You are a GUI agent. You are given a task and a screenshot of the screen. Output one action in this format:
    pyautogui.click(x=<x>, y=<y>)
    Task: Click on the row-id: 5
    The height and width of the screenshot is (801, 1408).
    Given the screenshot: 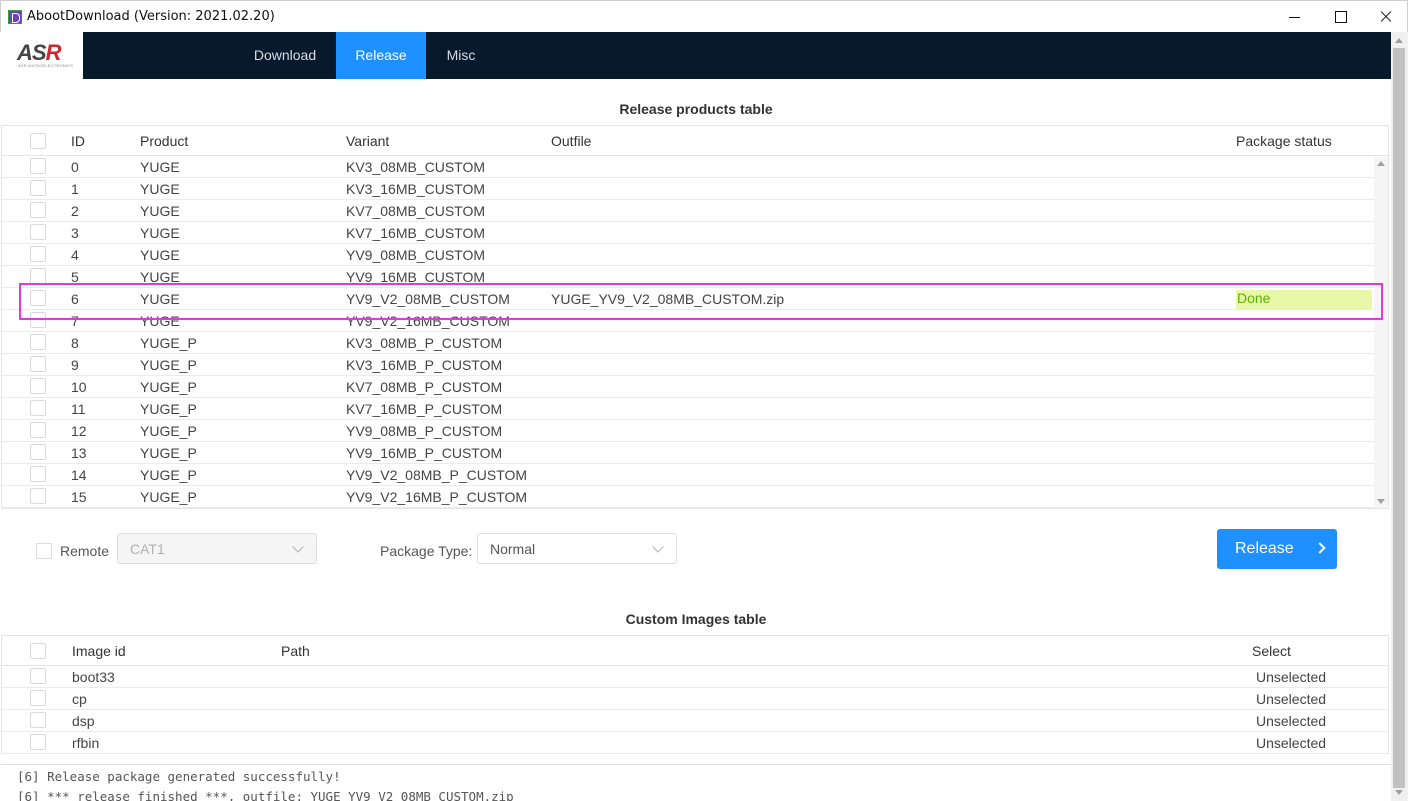 What is the action you would take?
    pyautogui.click(x=75, y=277)
    